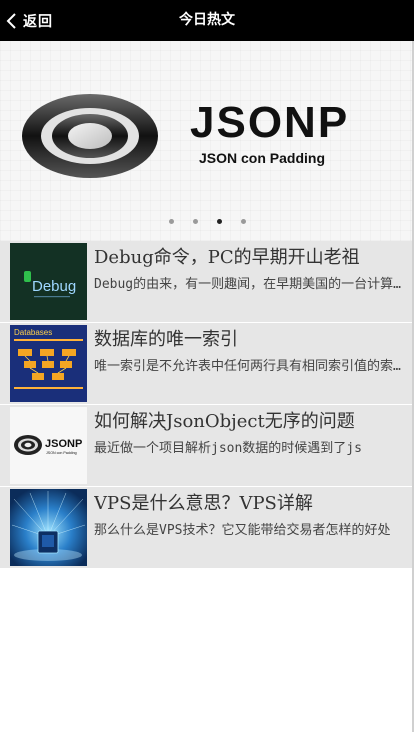  I want to click on article-thumbnail, so click(48, 527).